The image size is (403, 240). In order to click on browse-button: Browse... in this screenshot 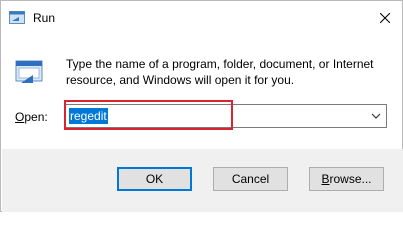, I will do `click(346, 179)`.